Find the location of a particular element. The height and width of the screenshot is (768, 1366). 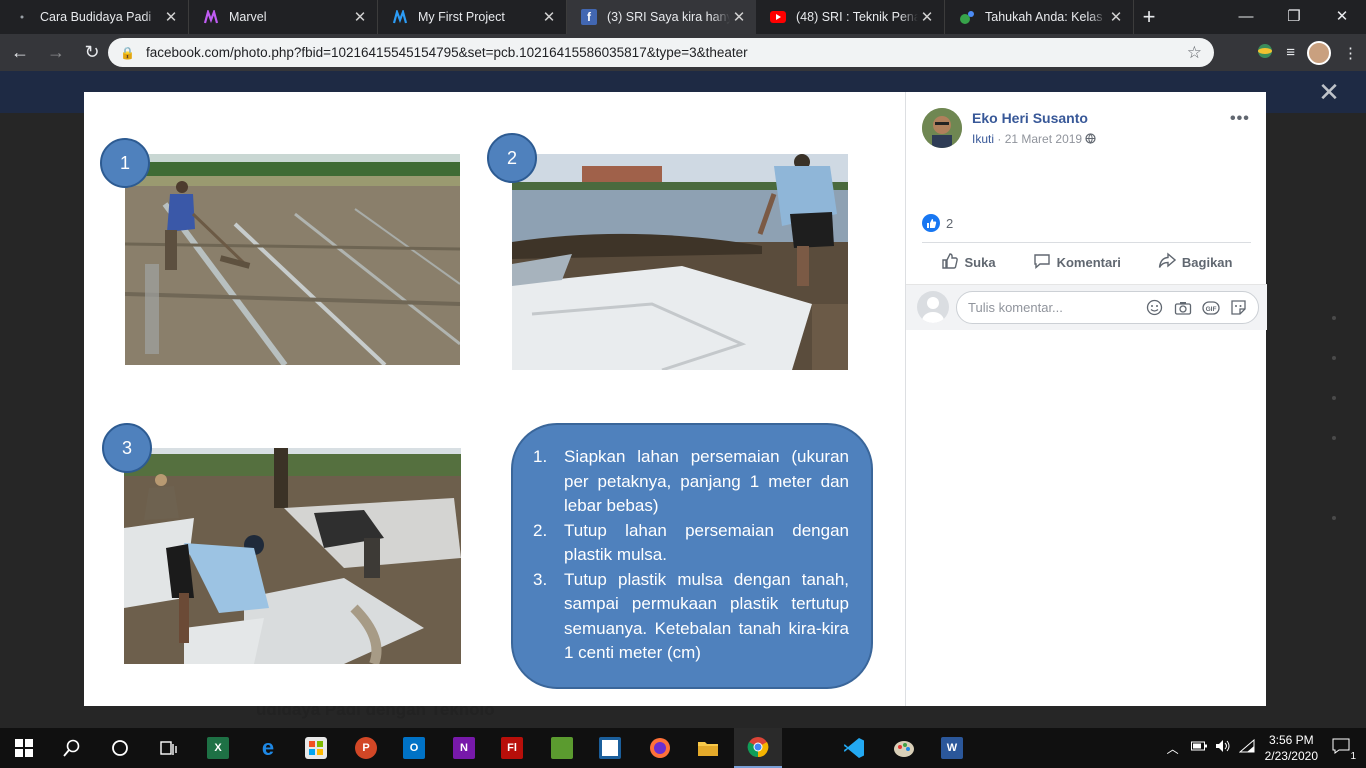

volume-icon is located at coordinates (1223, 748).